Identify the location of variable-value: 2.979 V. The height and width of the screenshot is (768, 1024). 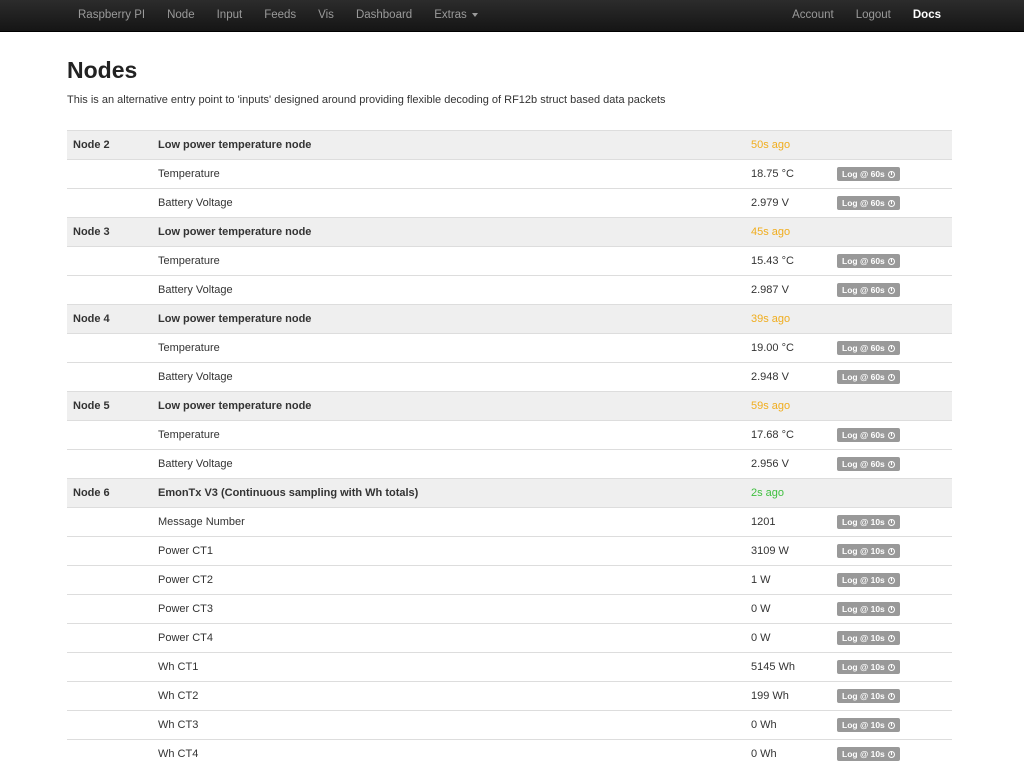
(788, 203).